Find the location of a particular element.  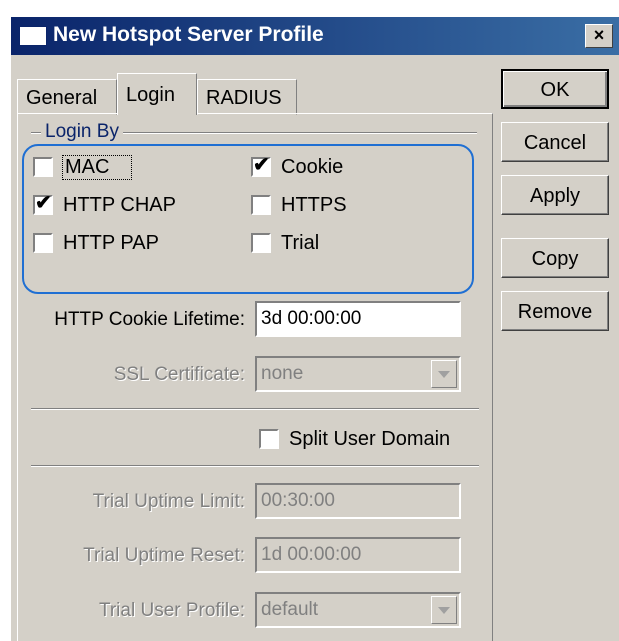

ssl-certificate-value: none is located at coordinates (282, 373).